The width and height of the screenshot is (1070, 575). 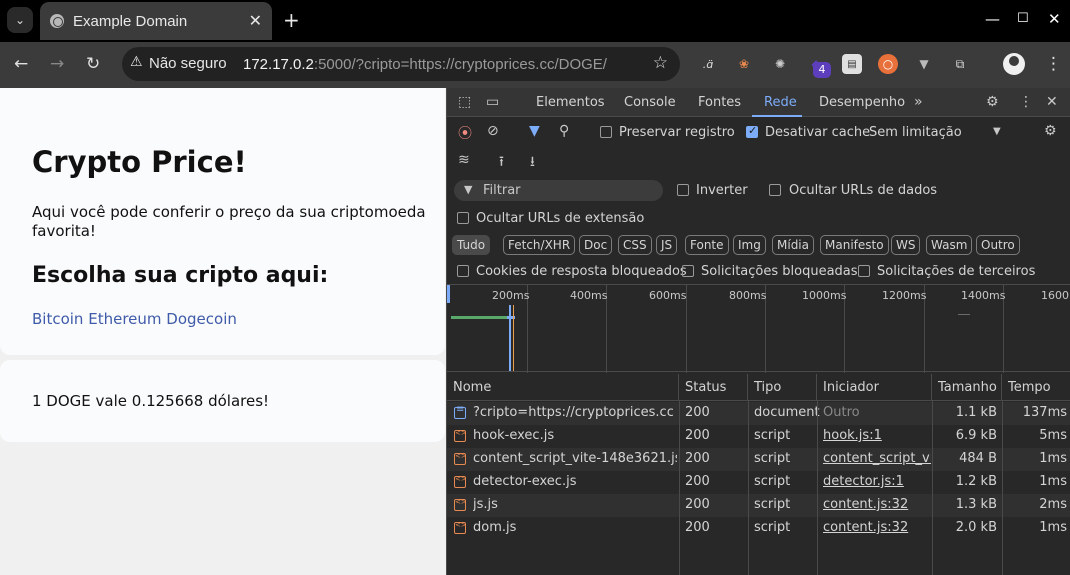 What do you see at coordinates (57, 319) in the screenshot?
I see `link-bitcoin: Bitcoin` at bounding box center [57, 319].